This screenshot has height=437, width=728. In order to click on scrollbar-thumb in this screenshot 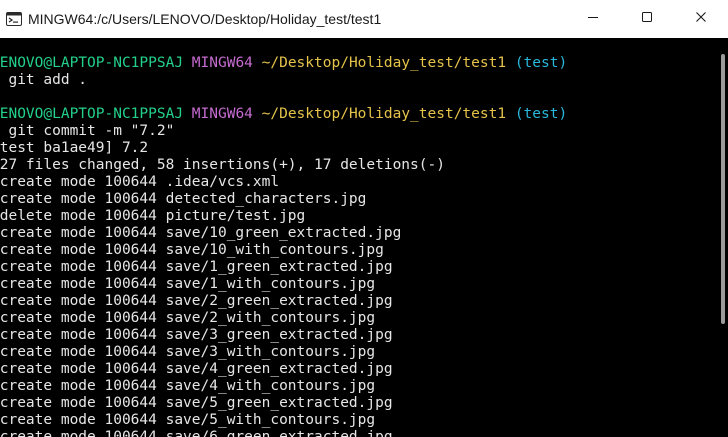, I will do `click(723, 189)`.